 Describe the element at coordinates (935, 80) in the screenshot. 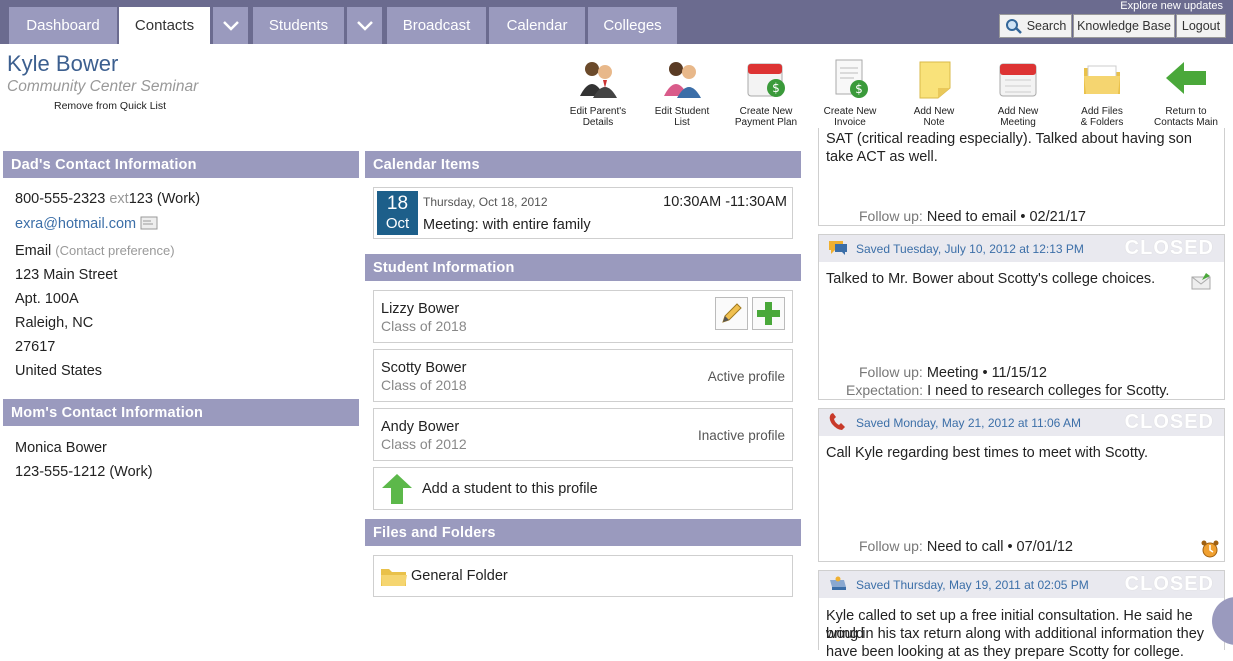

I see `sticky-note-icon` at that location.